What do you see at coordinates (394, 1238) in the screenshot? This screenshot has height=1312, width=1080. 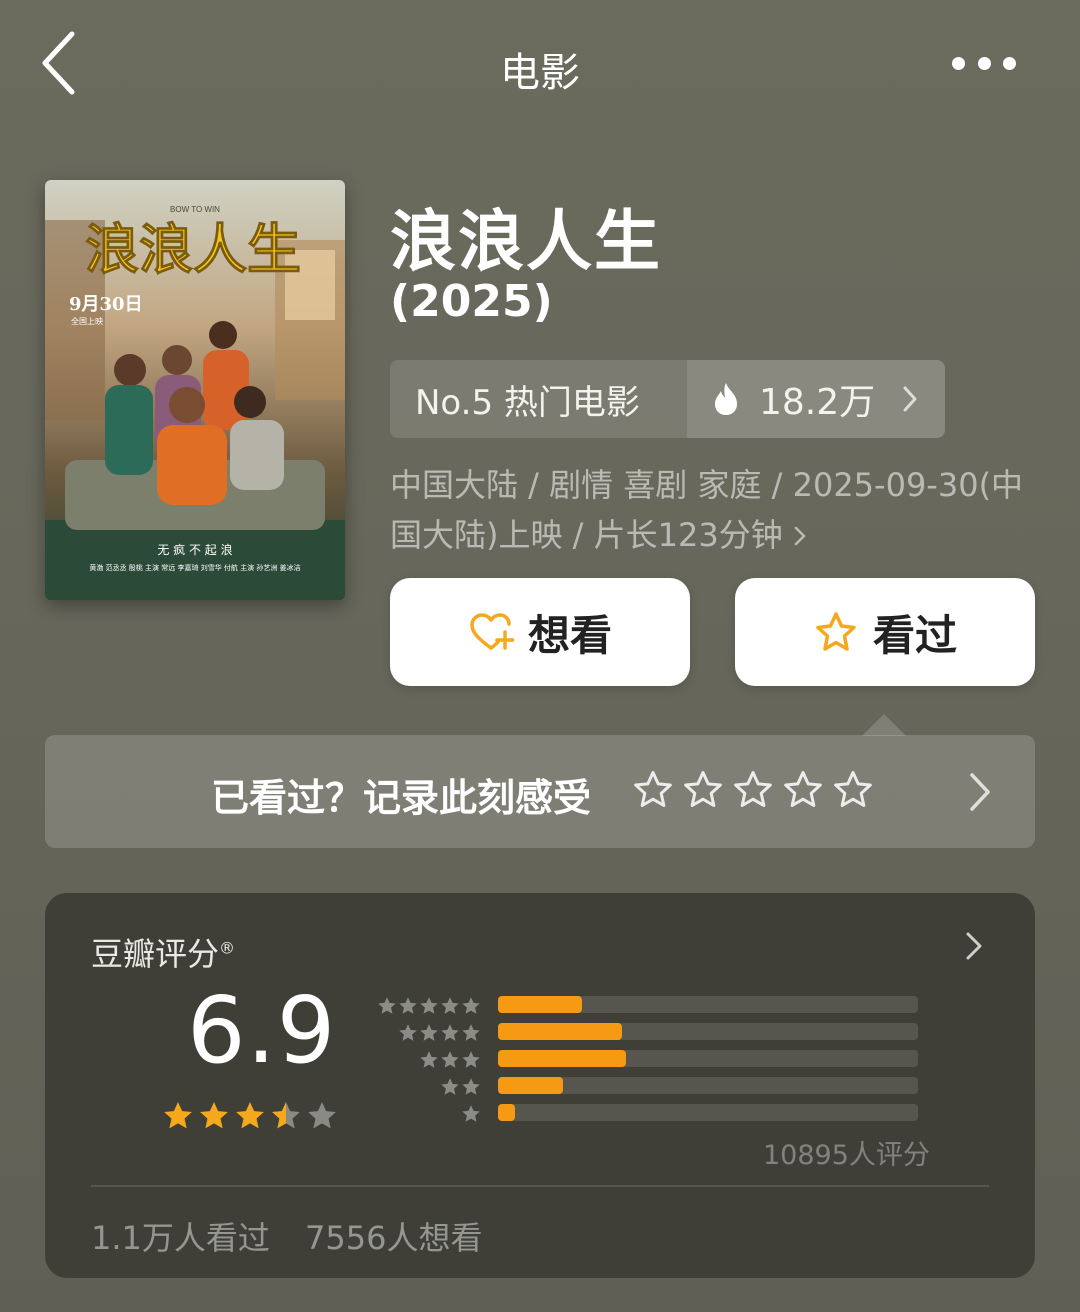 I see `want-count: 7556人想看` at bounding box center [394, 1238].